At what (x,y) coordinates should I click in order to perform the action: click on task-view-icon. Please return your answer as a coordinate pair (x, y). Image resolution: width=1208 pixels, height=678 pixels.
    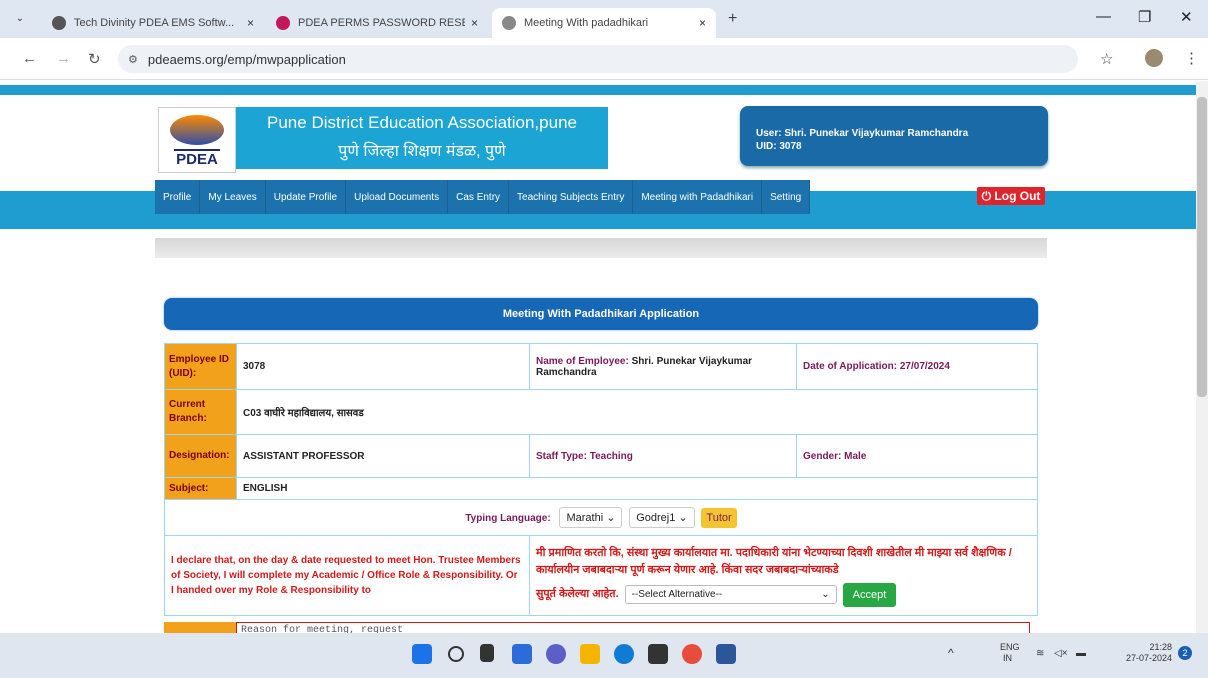
    Looking at the image, I should click on (487, 653).